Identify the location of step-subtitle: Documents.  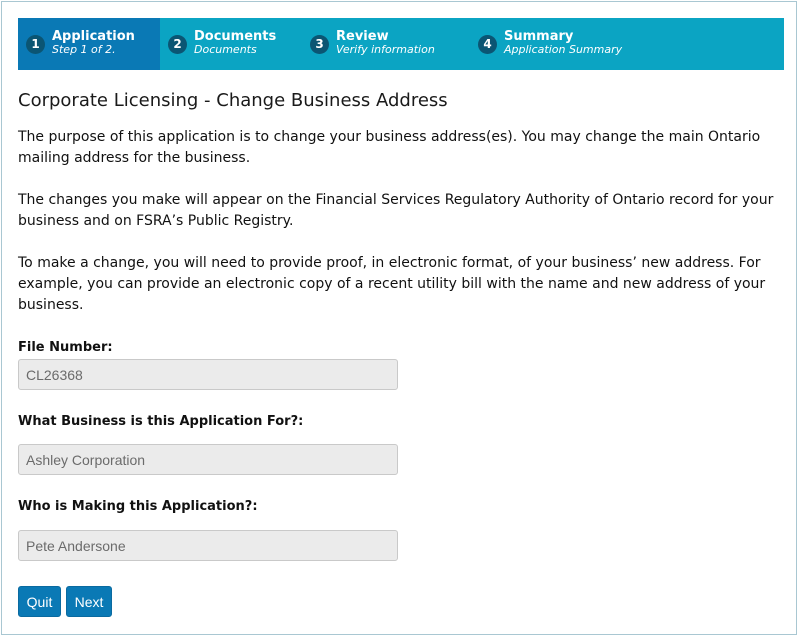
(225, 49).